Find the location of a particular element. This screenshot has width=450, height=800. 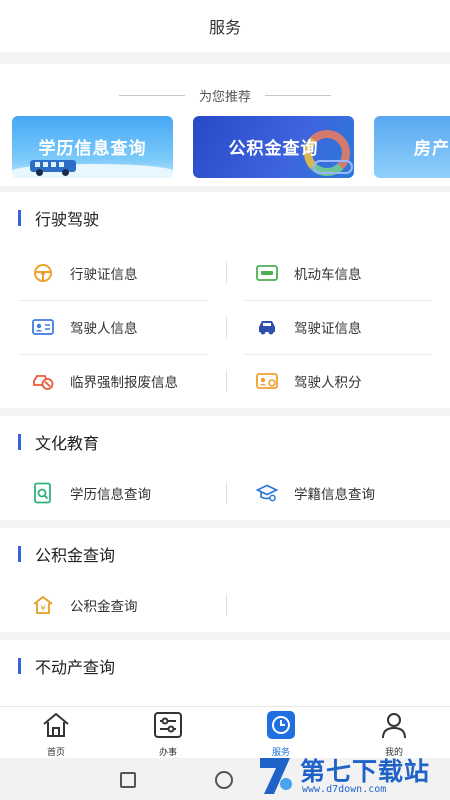

home-button is located at coordinates (224, 780).